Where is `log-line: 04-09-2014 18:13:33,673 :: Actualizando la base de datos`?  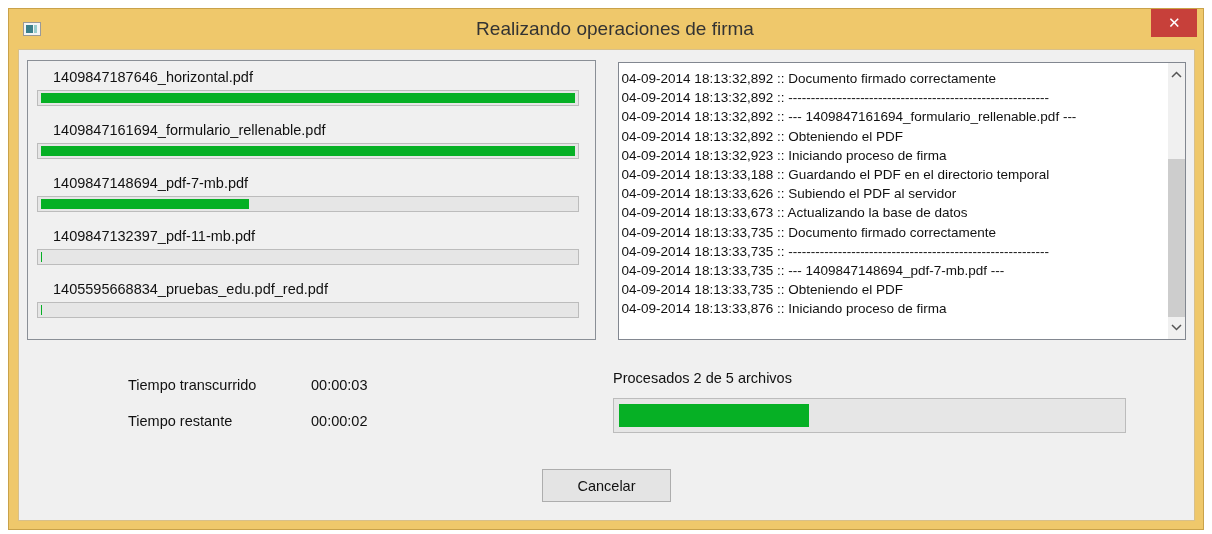
log-line: 04-09-2014 18:13:33,673 :: Actualizando la base de datos is located at coordinates (795, 213).